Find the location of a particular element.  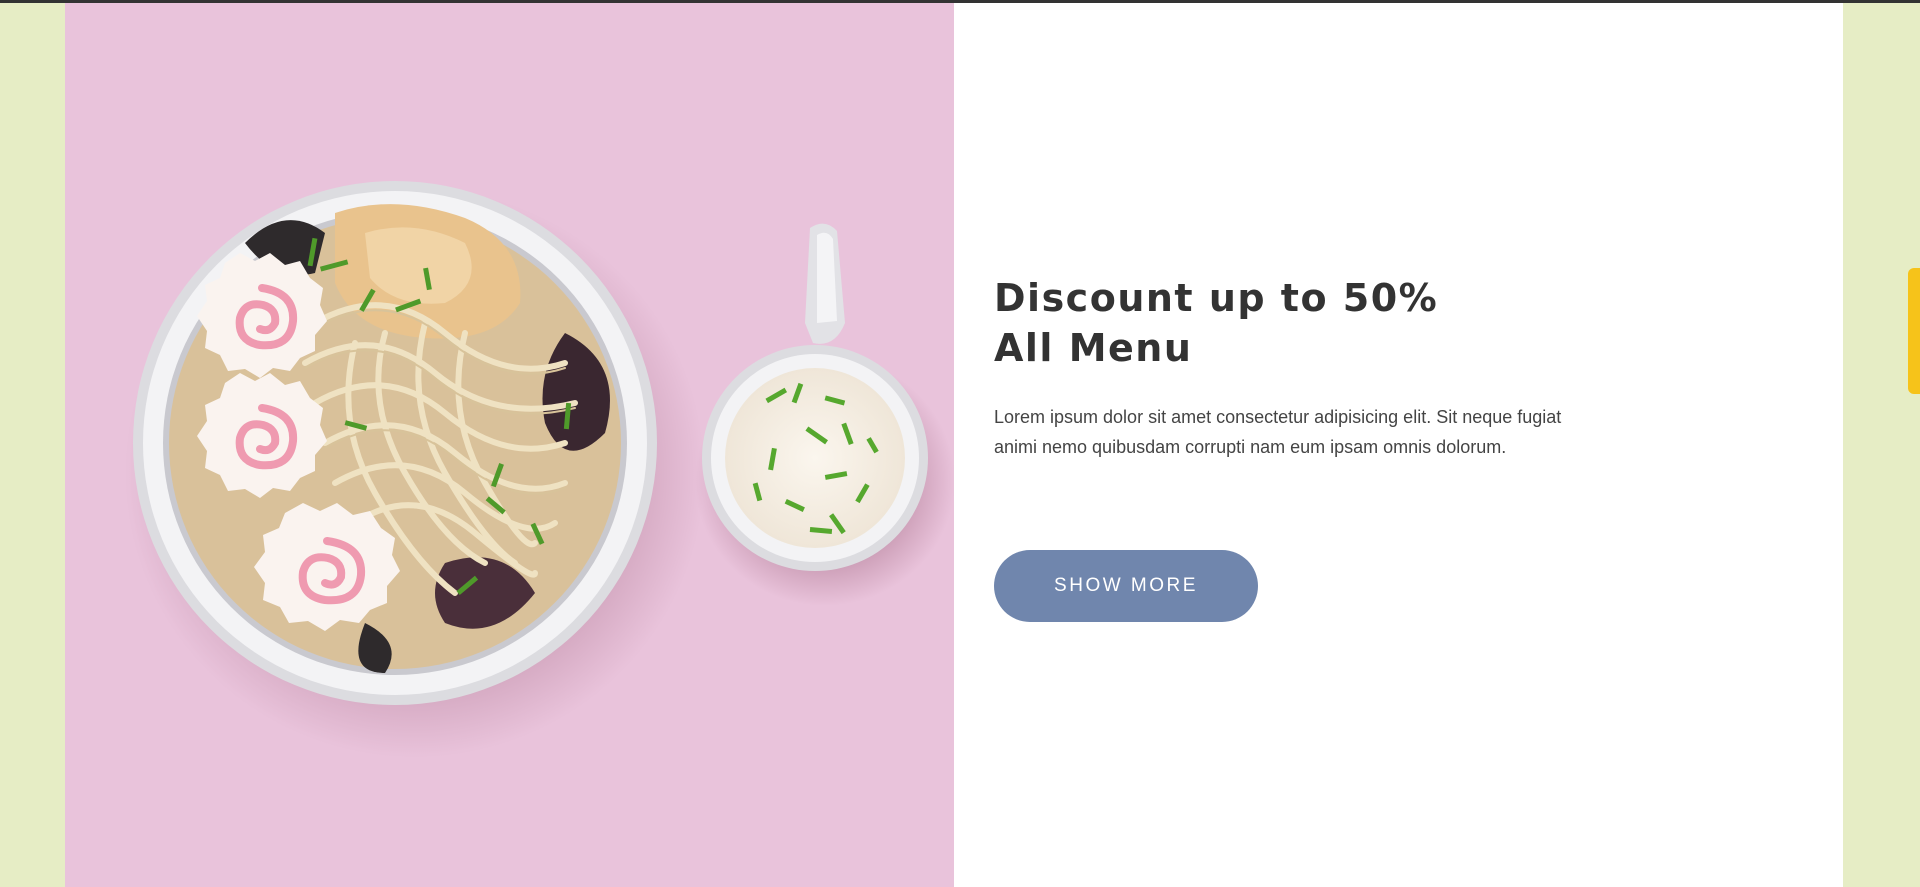

promo-heading-line-2: All Menu is located at coordinates (1093, 348).